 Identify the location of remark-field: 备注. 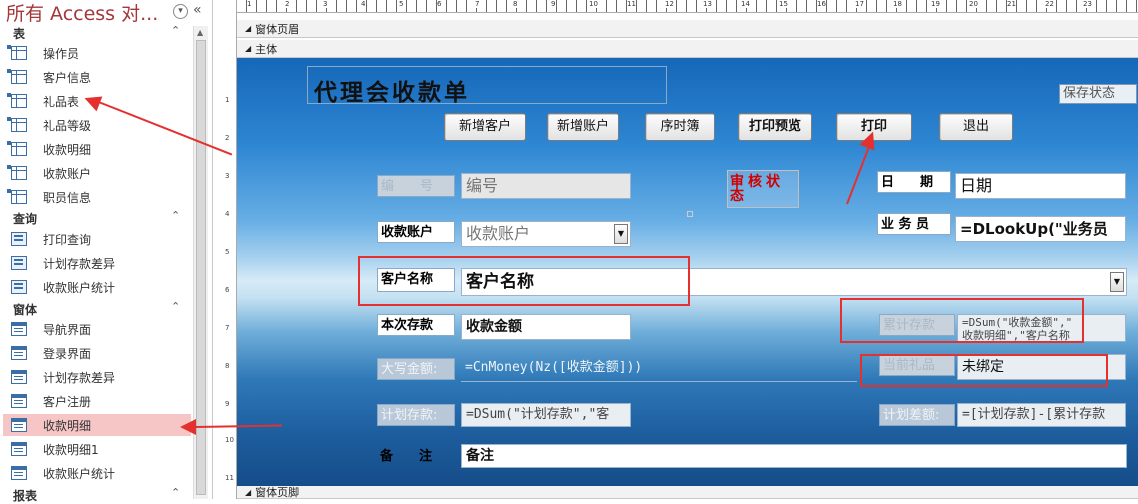
(794, 456).